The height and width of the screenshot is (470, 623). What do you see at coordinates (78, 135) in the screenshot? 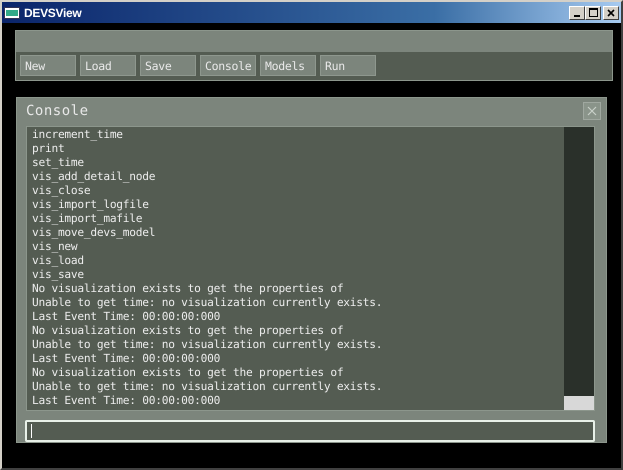
I see `console-line: increment_time` at bounding box center [78, 135].